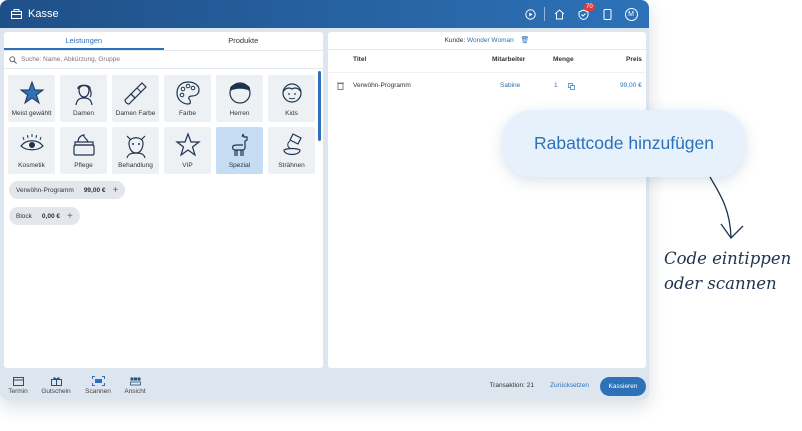 The image size is (802, 431). What do you see at coordinates (571, 87) in the screenshot?
I see `copy-icon` at bounding box center [571, 87].